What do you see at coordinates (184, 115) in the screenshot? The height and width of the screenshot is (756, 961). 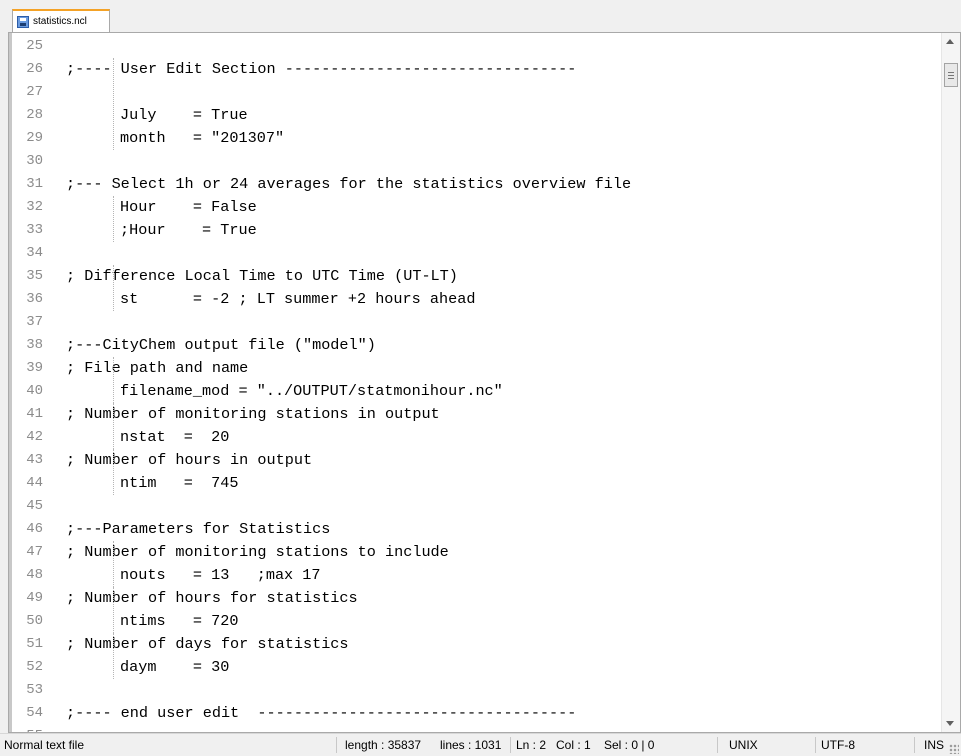 I see `code-line: July = True` at bounding box center [184, 115].